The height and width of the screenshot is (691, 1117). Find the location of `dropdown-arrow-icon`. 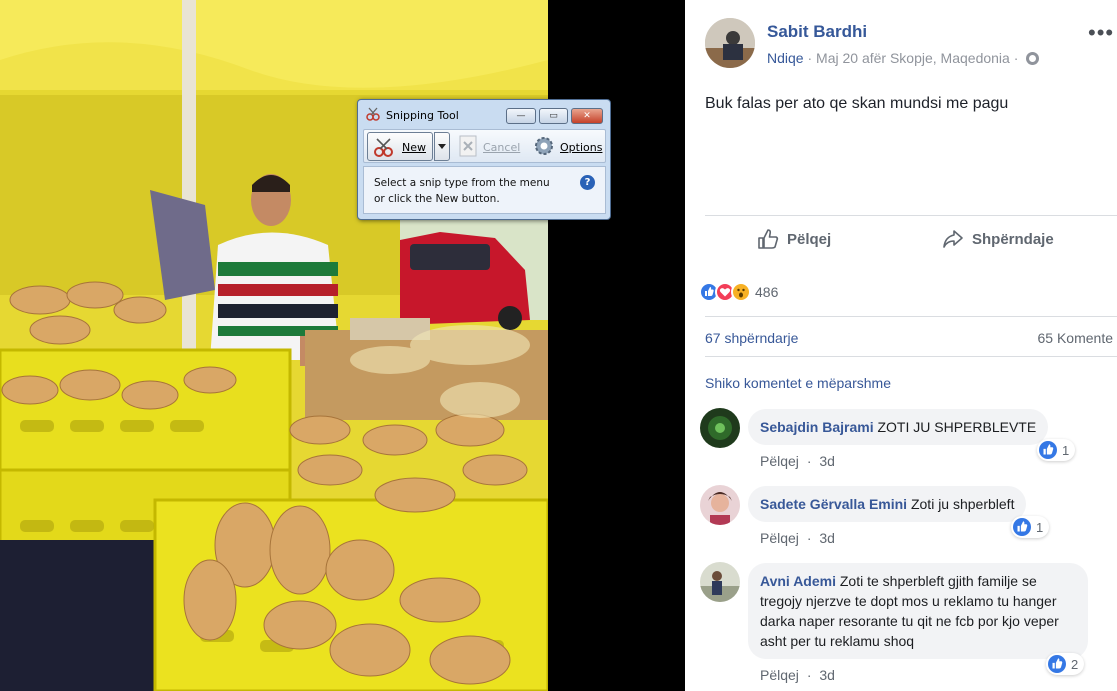

dropdown-arrow-icon is located at coordinates (442, 146).